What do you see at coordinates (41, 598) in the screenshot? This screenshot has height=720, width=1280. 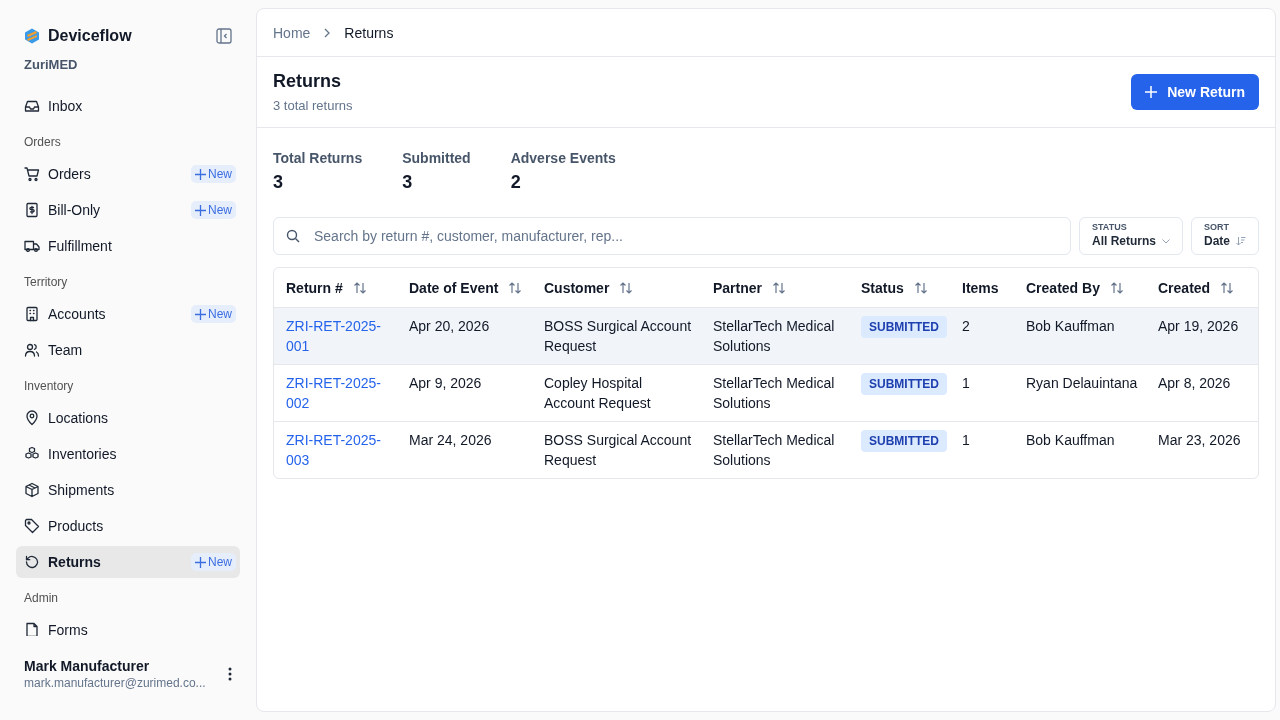 I see `nav-section-label: Admin` at bounding box center [41, 598].